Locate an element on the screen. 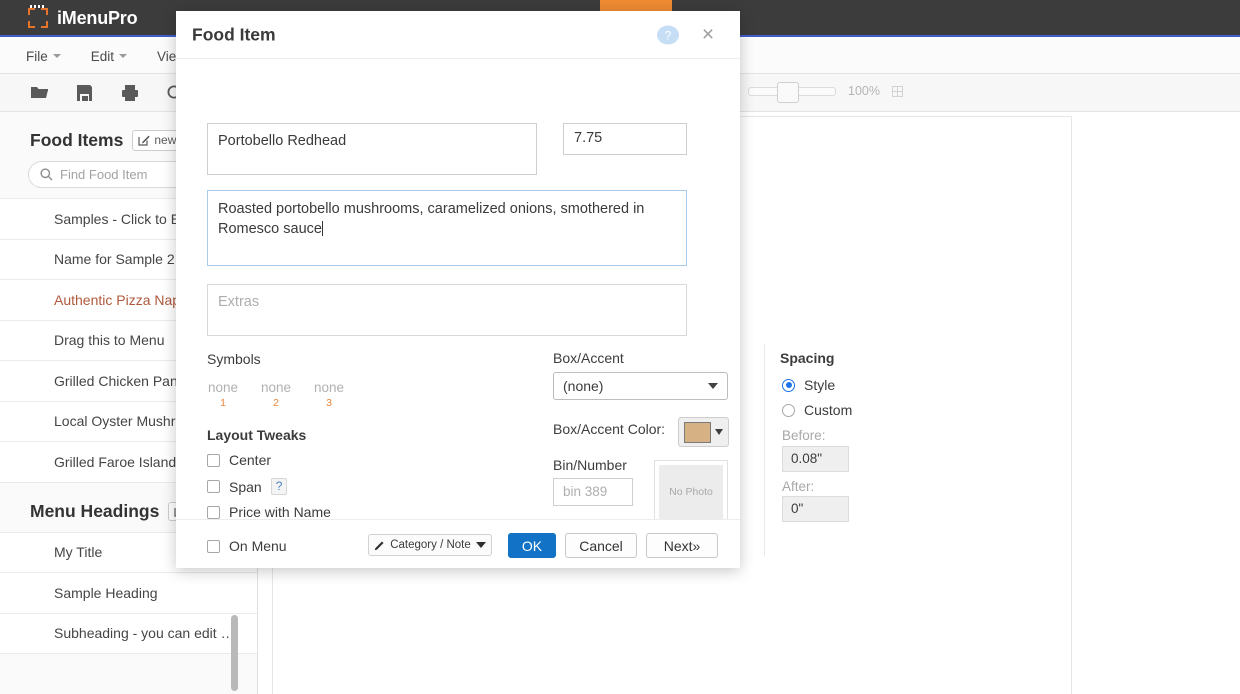 Image resolution: width=1240 pixels, height=694 pixels. vertical-divider is located at coordinates (764, 450).